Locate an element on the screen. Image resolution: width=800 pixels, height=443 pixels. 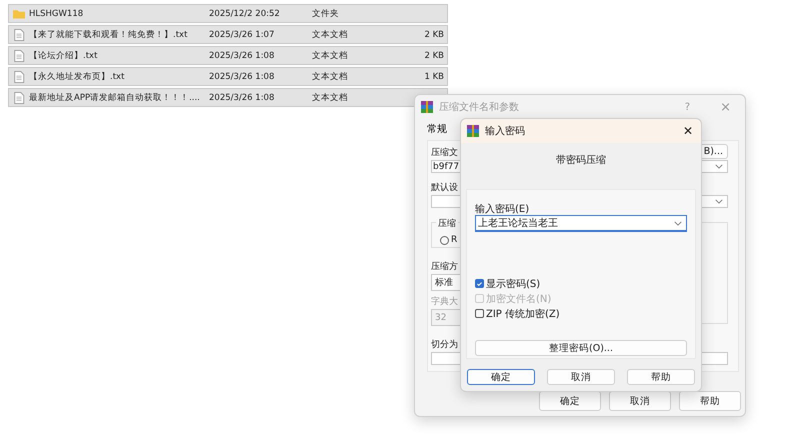
format-radio: R is located at coordinates (449, 240).